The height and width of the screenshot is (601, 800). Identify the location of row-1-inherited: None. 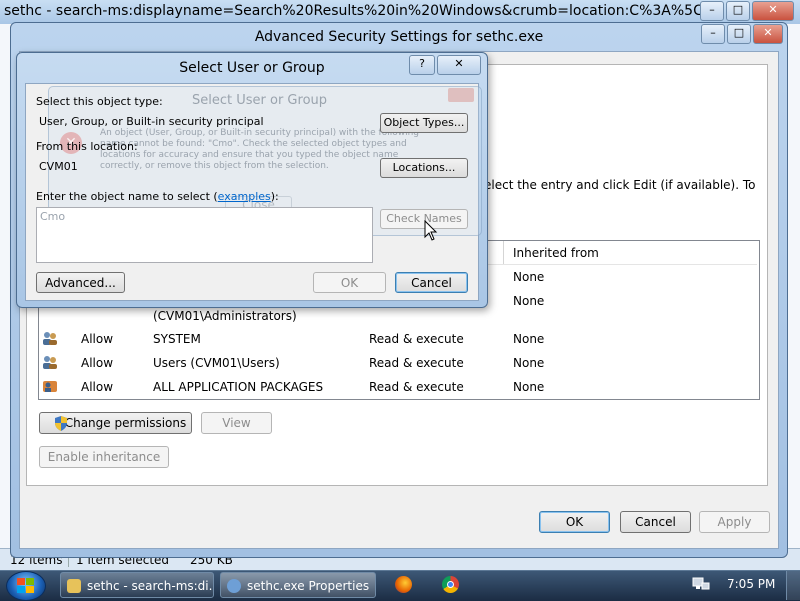
(529, 277).